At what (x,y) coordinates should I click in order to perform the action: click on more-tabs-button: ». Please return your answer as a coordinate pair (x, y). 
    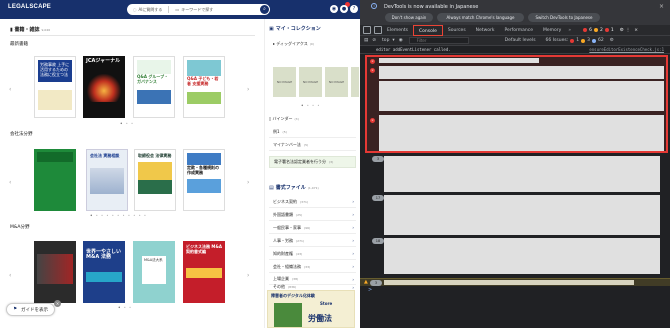
    Looking at the image, I should click on (569, 30).